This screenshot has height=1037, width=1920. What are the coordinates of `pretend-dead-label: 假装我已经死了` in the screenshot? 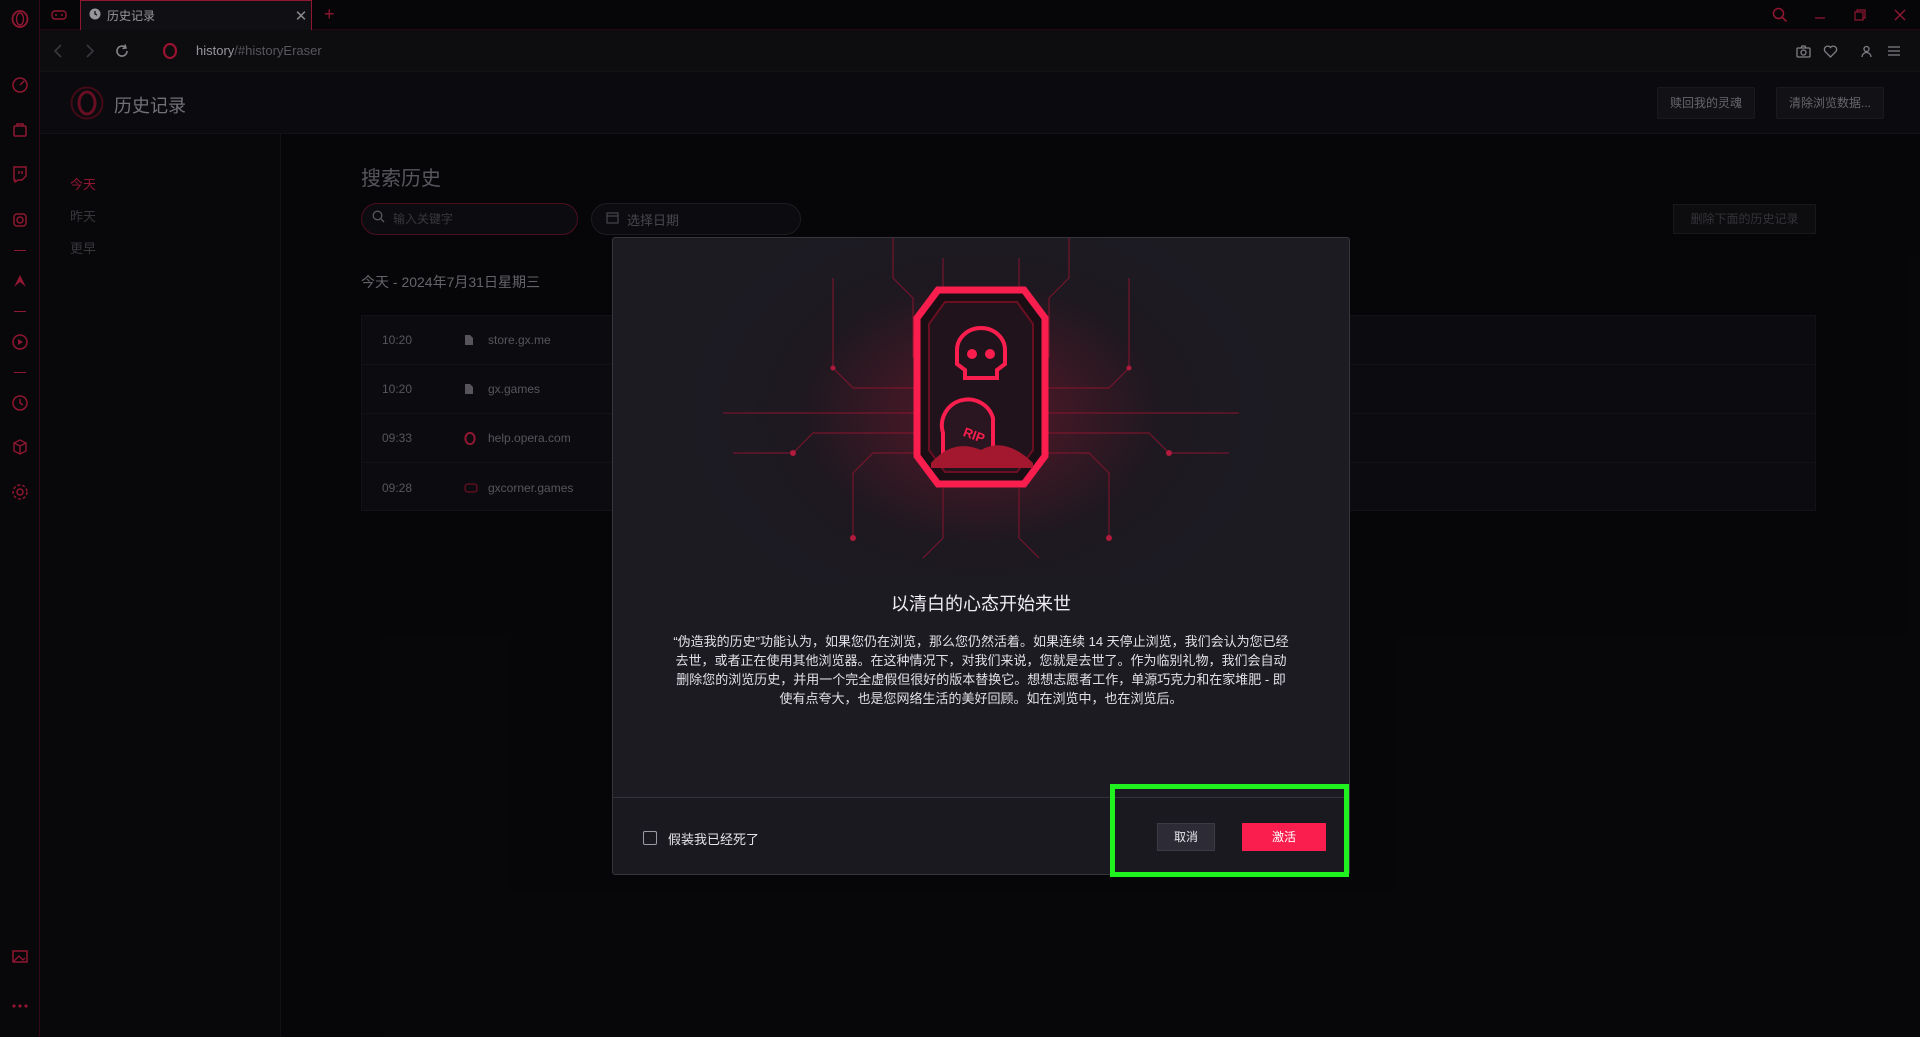 It's located at (713, 838).